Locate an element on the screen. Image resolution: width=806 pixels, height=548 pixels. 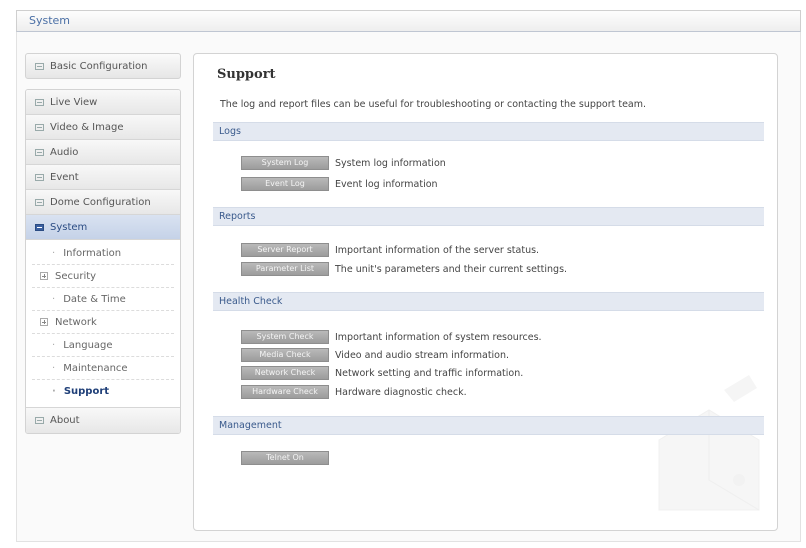
submenu-item-network: Network is located at coordinates (103, 322).